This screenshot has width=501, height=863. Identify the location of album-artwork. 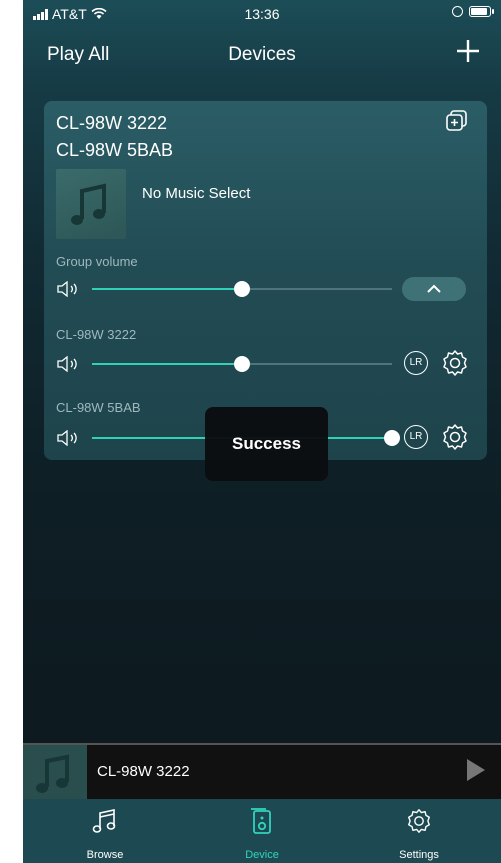
(91, 204).